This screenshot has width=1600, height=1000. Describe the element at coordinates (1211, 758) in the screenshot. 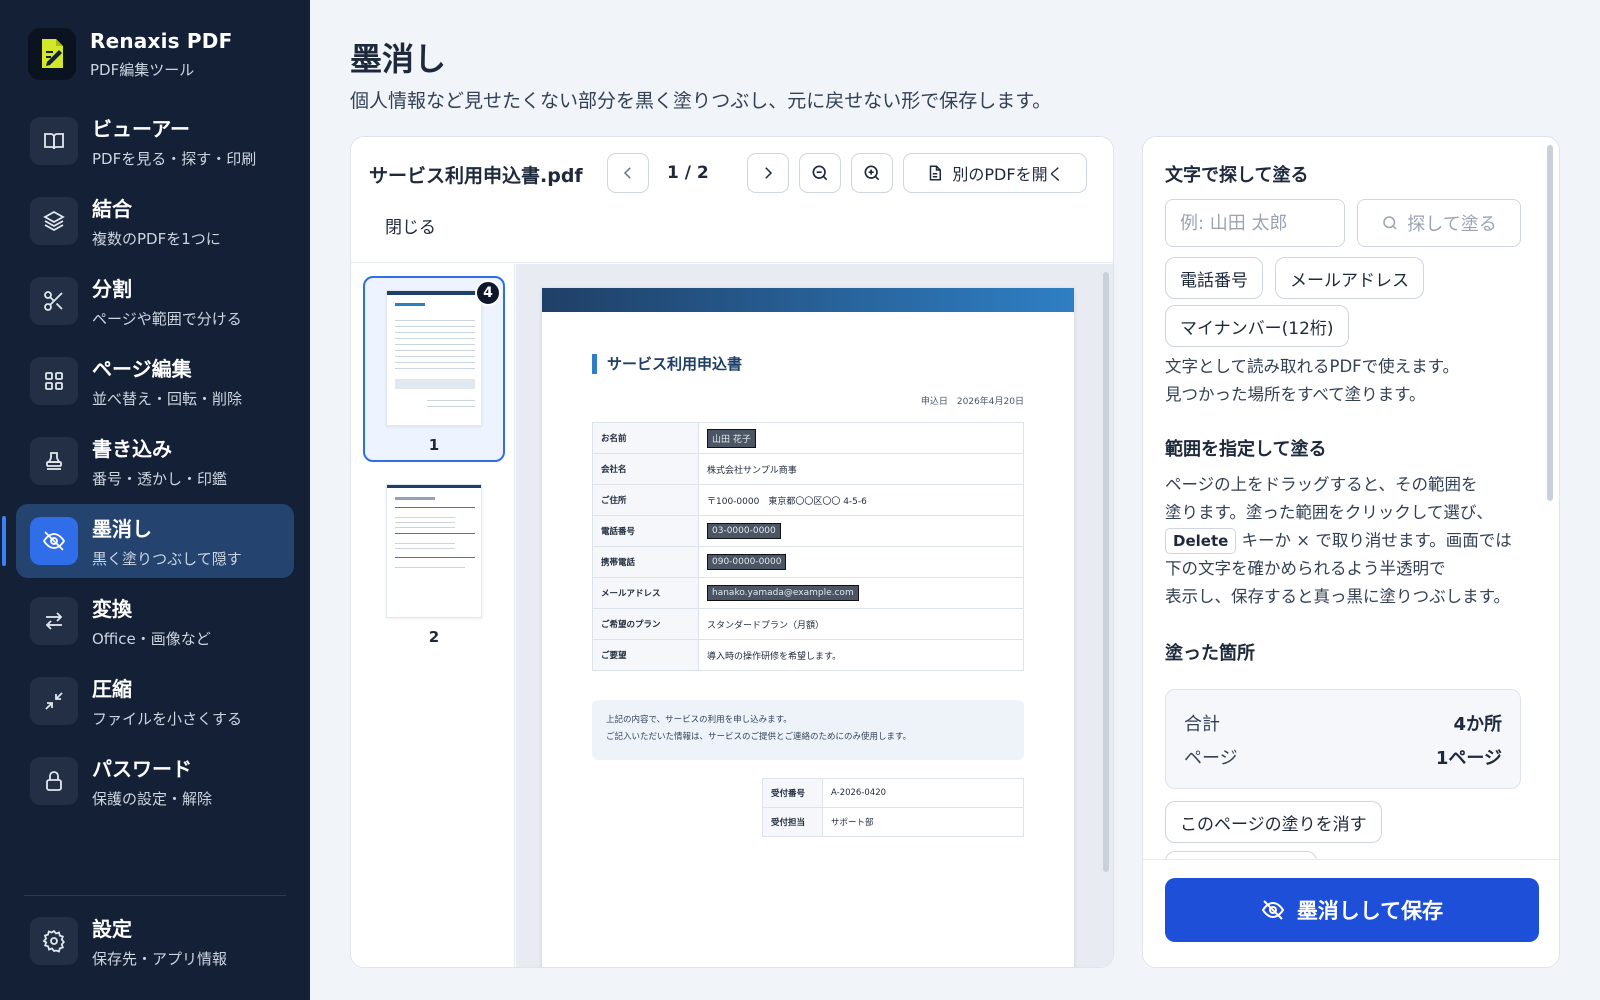

I see `summary-pages-label: ページ` at that location.